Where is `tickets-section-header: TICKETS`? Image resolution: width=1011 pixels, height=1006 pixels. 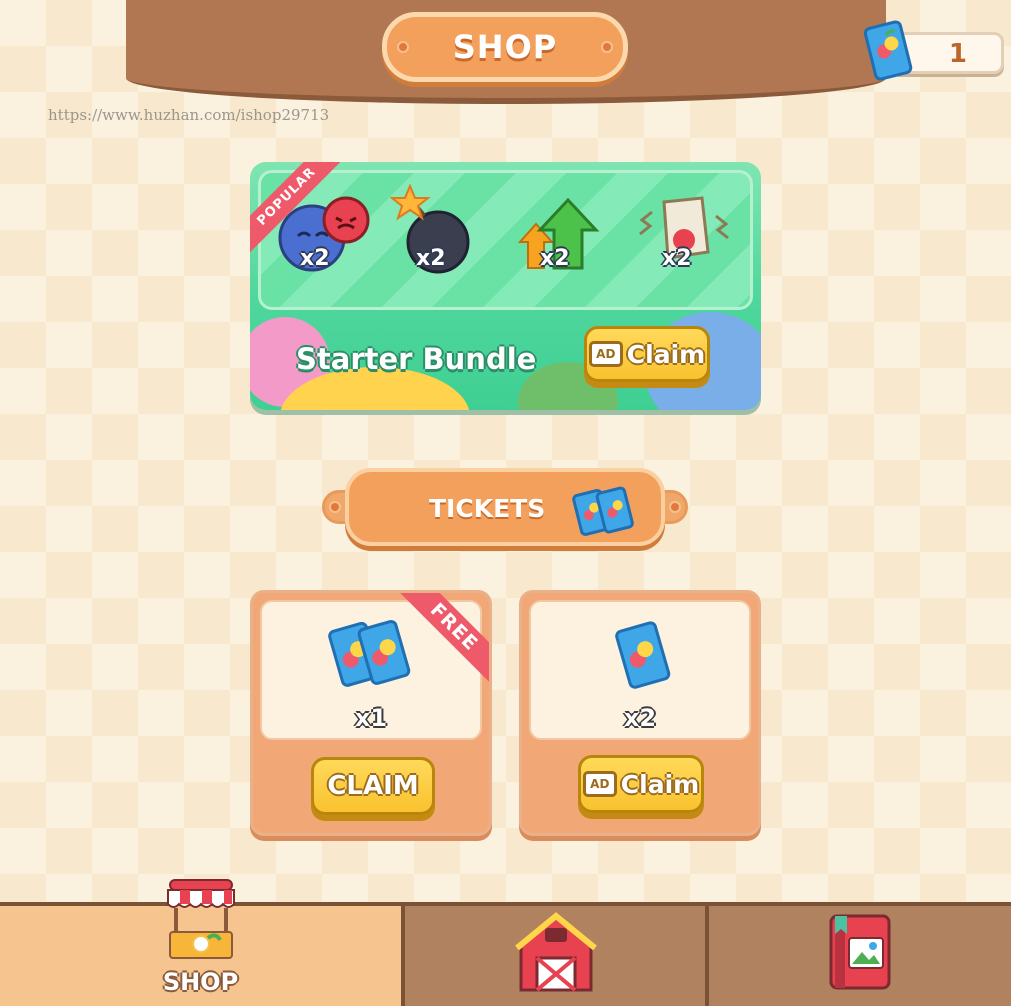
tickets-section-header: TICKETS is located at coordinates (505, 507).